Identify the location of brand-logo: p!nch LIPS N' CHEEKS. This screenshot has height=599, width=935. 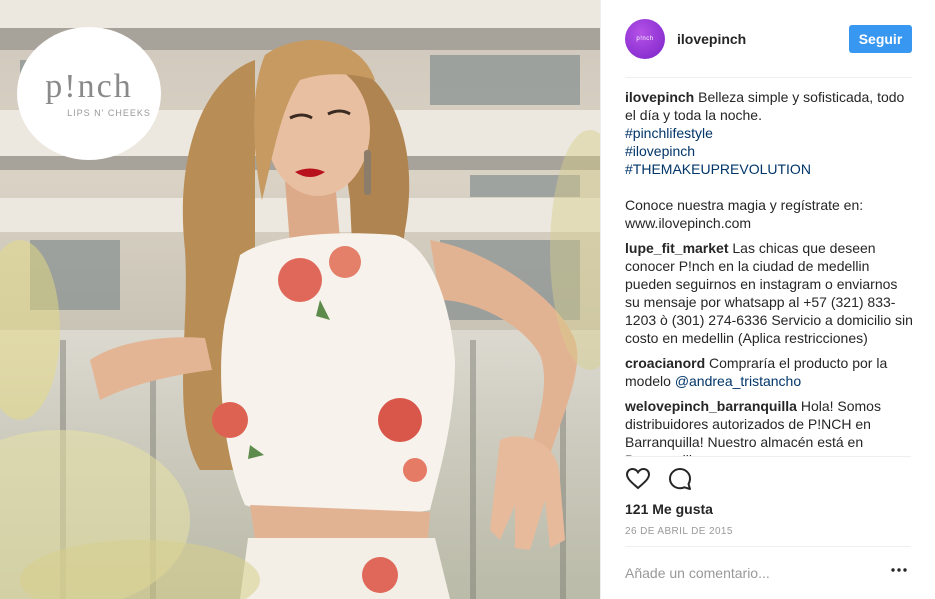
(89, 93).